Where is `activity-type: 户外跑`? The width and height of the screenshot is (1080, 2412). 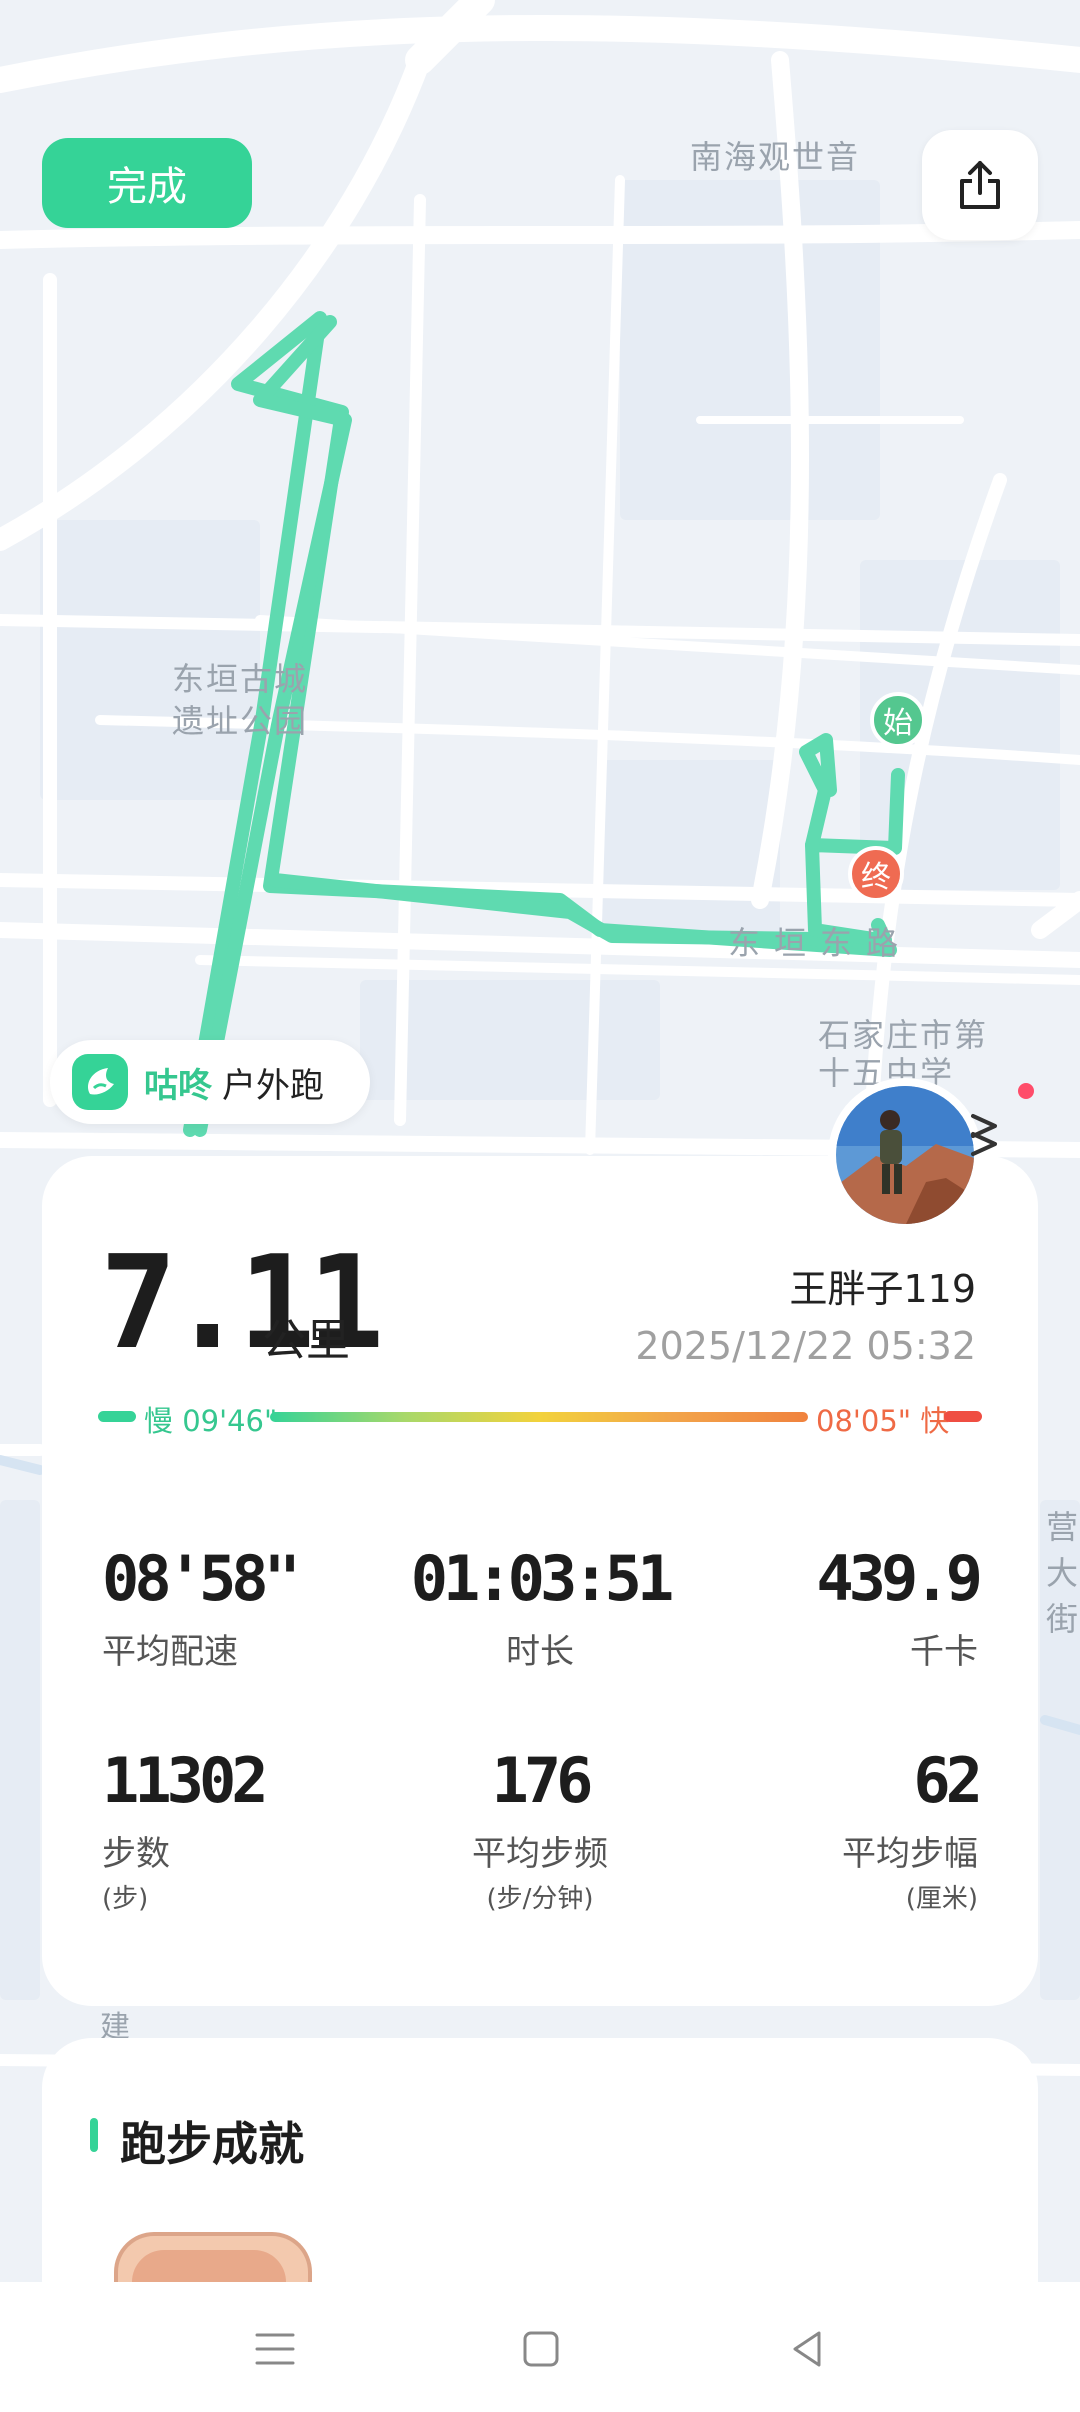 activity-type: 户外跑 is located at coordinates (273, 1085).